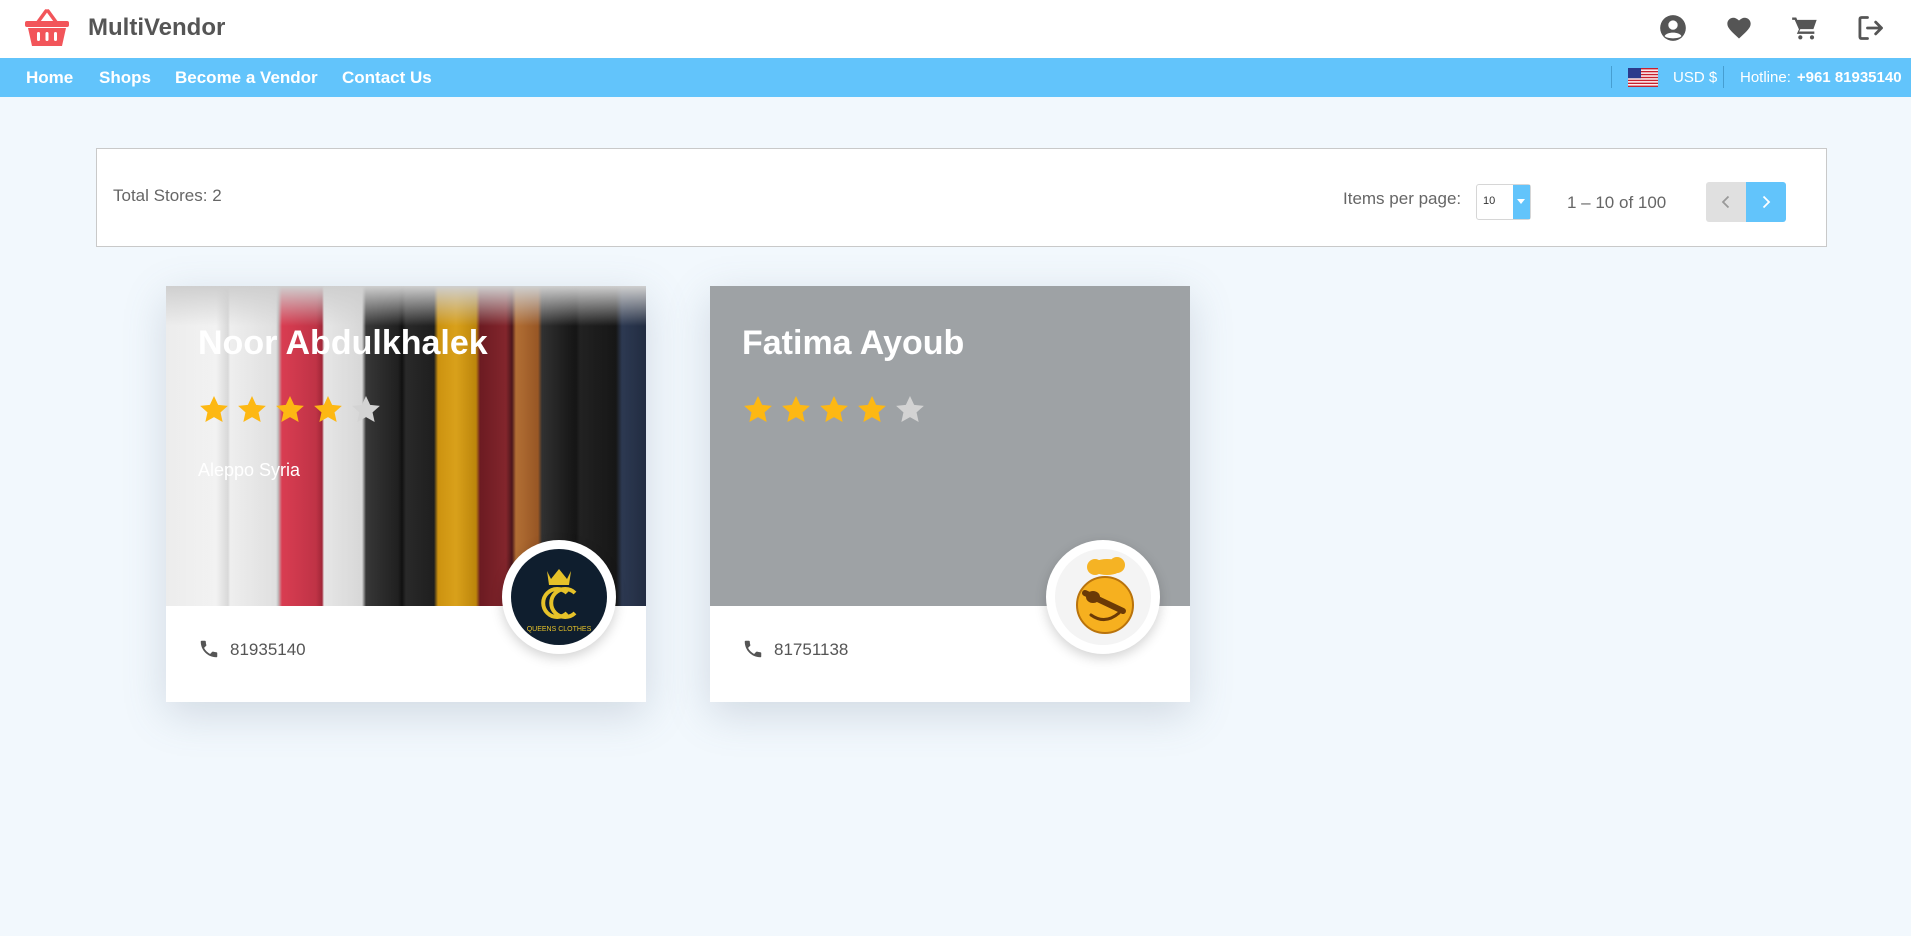 This screenshot has width=1911, height=936. I want to click on store-phone: 81751138, so click(811, 650).